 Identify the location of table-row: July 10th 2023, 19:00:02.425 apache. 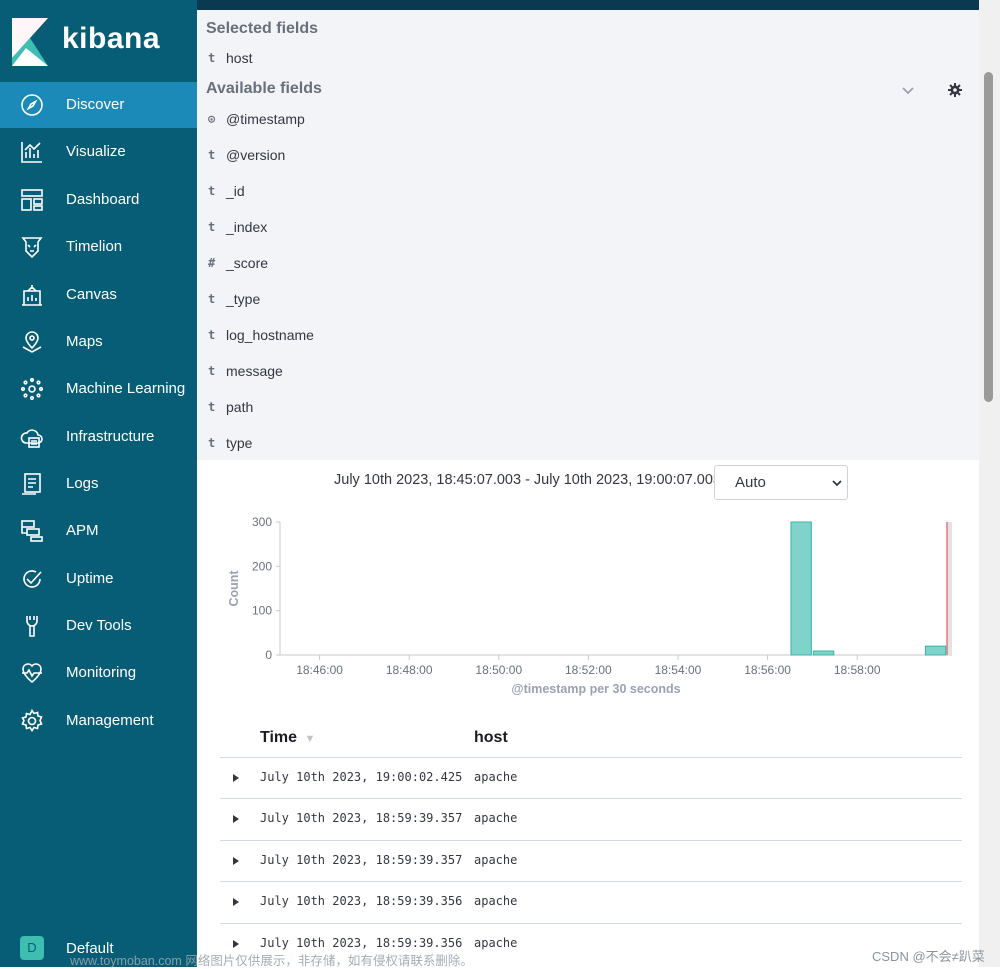
(591, 778).